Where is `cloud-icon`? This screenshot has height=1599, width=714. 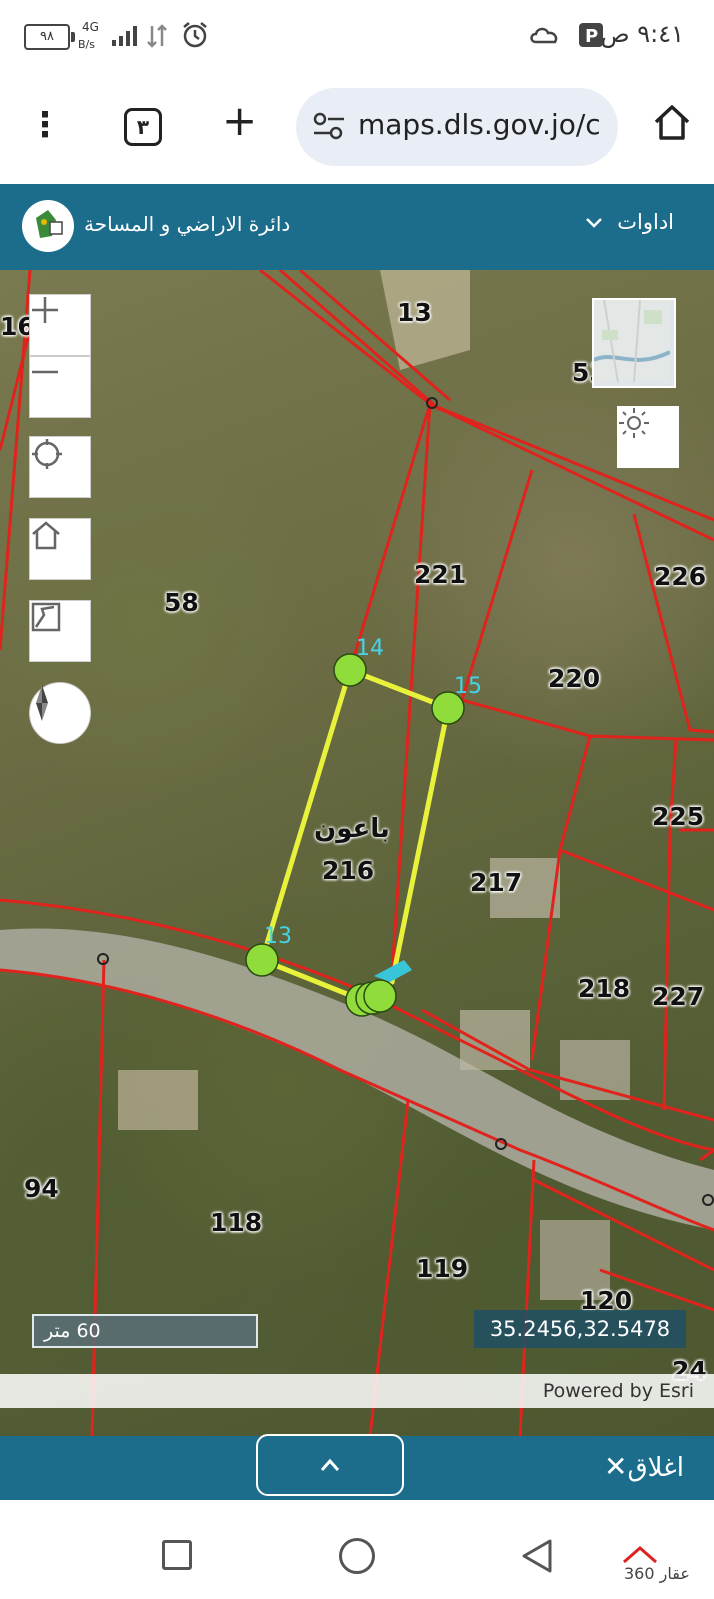 cloud-icon is located at coordinates (544, 35).